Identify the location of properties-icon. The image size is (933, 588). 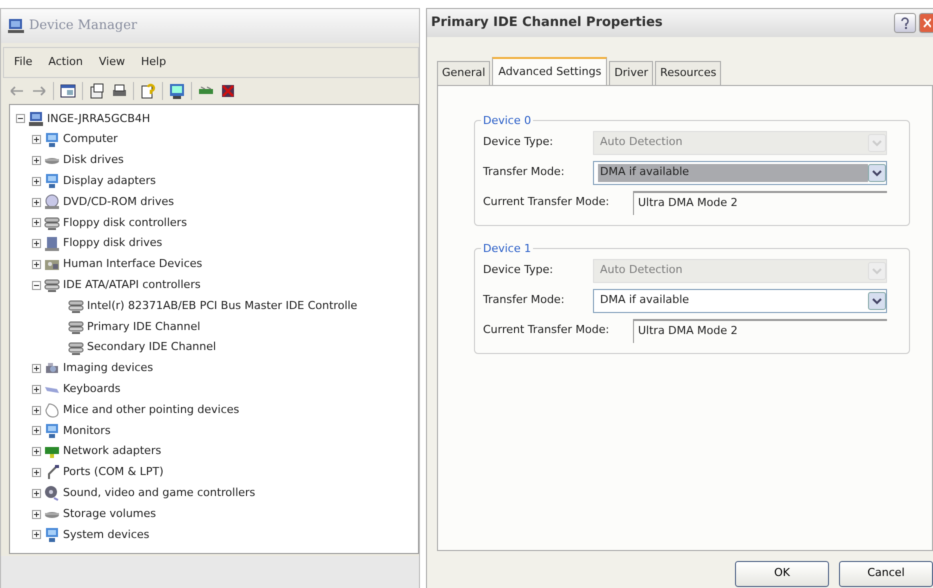
(97, 90).